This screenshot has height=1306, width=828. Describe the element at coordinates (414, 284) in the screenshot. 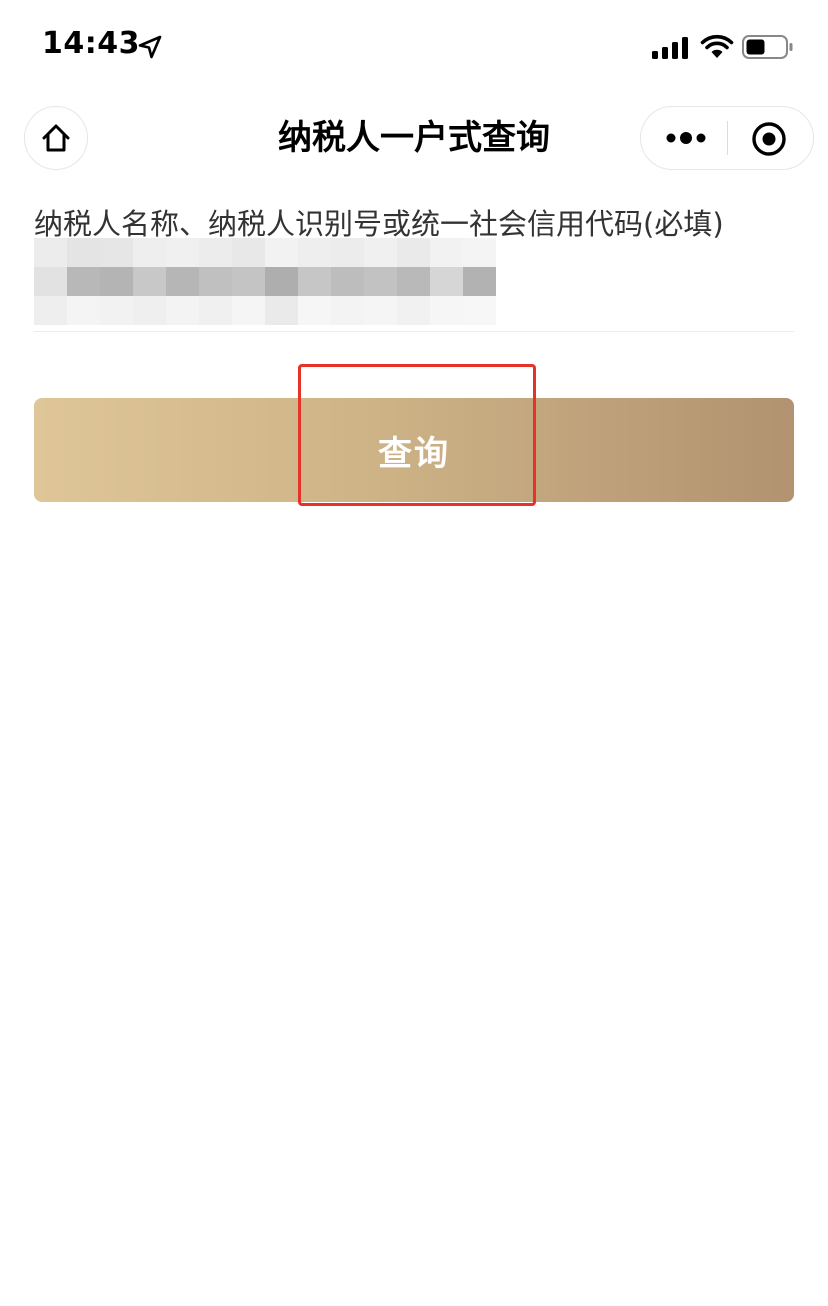

I see `taxpayer-id-input` at that location.